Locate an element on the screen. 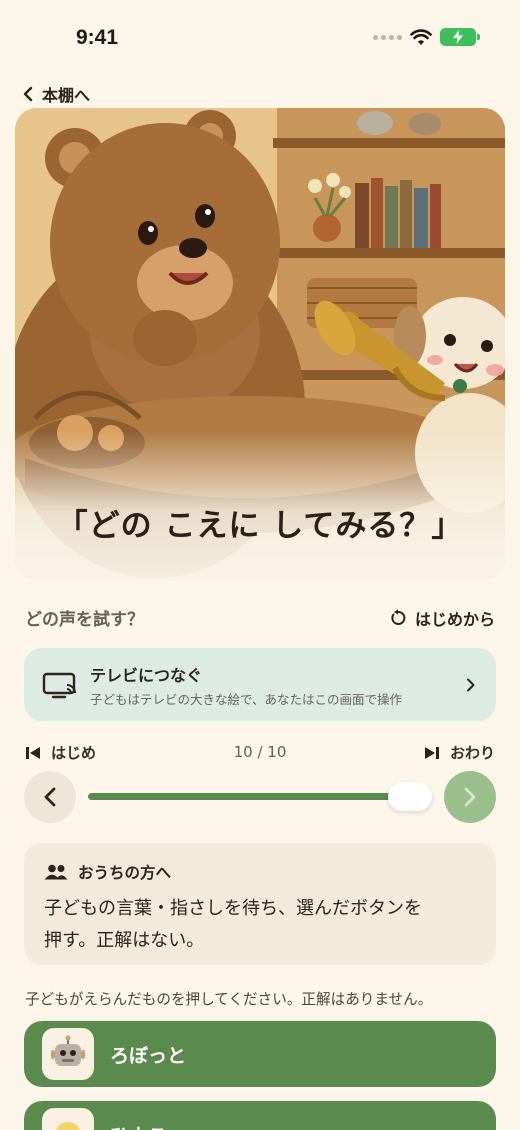  progress-thumb is located at coordinates (410, 796).